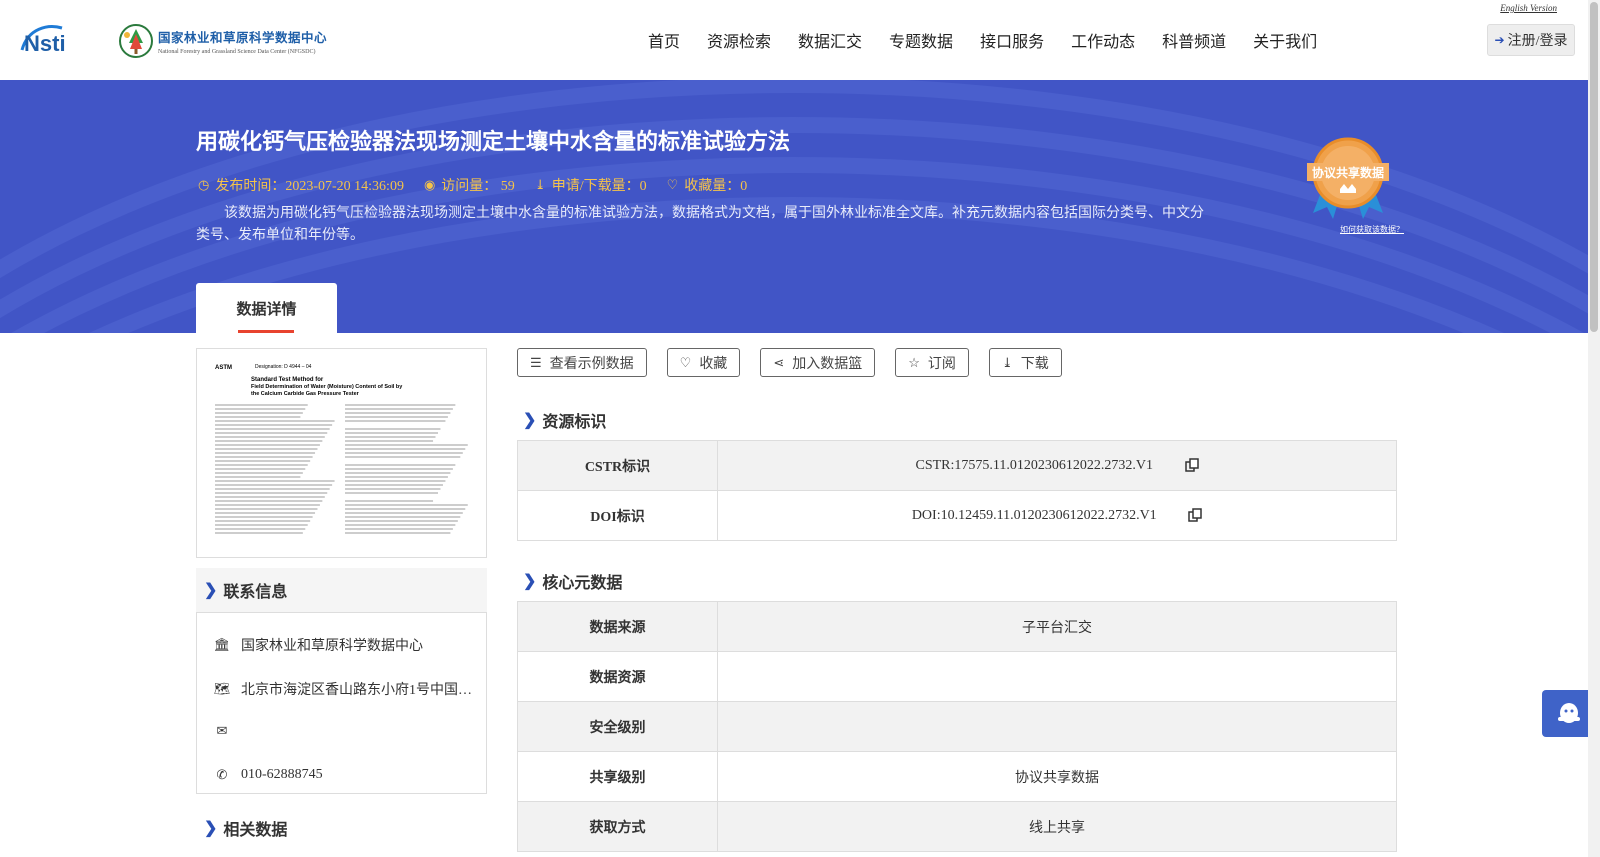 Image resolution: width=1600 pixels, height=857 pixels. Describe the element at coordinates (664, 40) in the screenshot. I see `nav-home: 首页` at that location.